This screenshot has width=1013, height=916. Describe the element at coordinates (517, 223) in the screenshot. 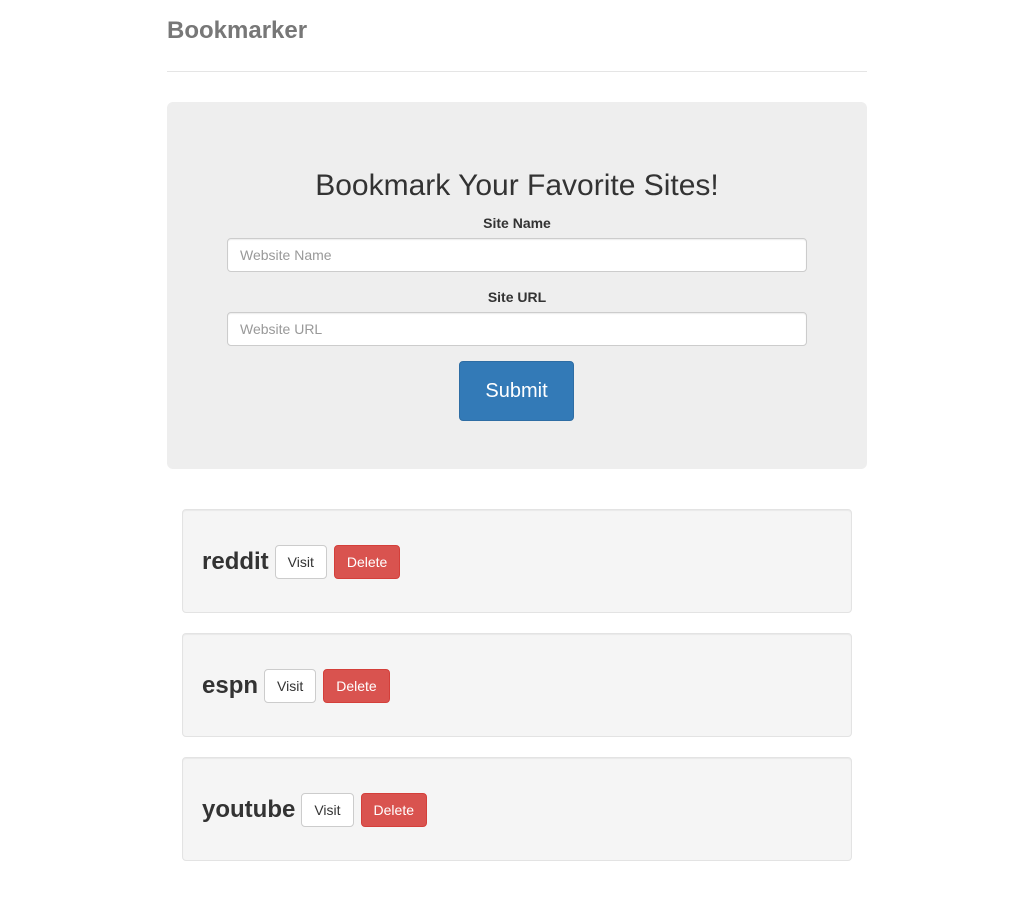

I see `site-name-label: Site Name` at that location.